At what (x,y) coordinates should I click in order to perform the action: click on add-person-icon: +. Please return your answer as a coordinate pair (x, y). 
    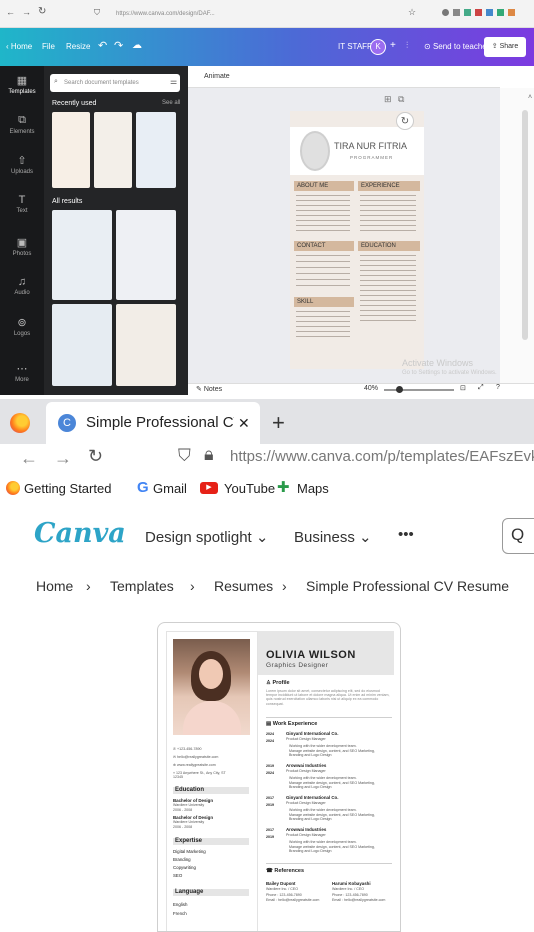
    Looking at the image, I should click on (393, 45).